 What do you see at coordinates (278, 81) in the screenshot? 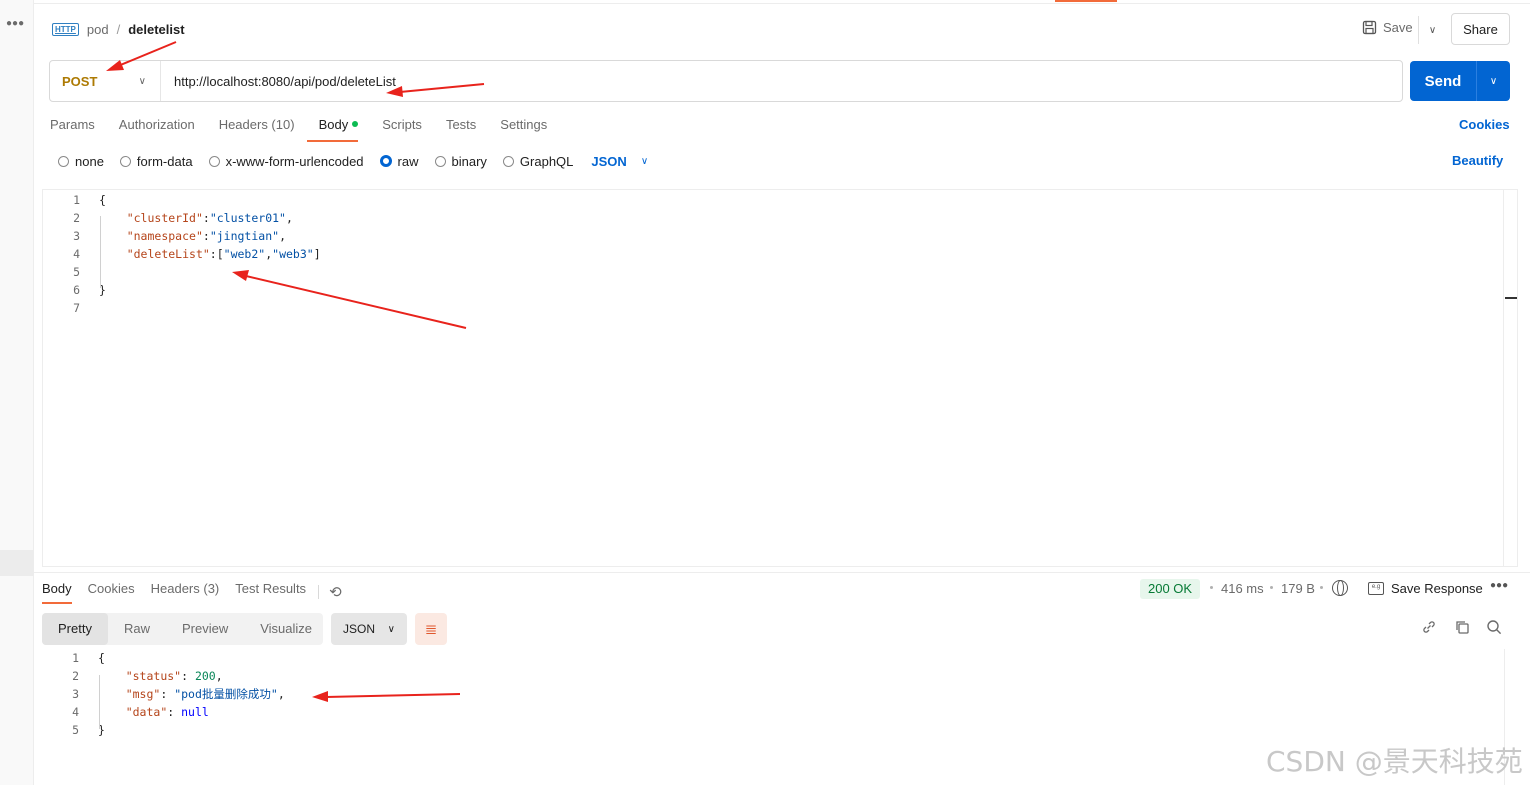
I see `url-input: http://localhost:8080/api/pod/deleteList` at bounding box center [278, 81].